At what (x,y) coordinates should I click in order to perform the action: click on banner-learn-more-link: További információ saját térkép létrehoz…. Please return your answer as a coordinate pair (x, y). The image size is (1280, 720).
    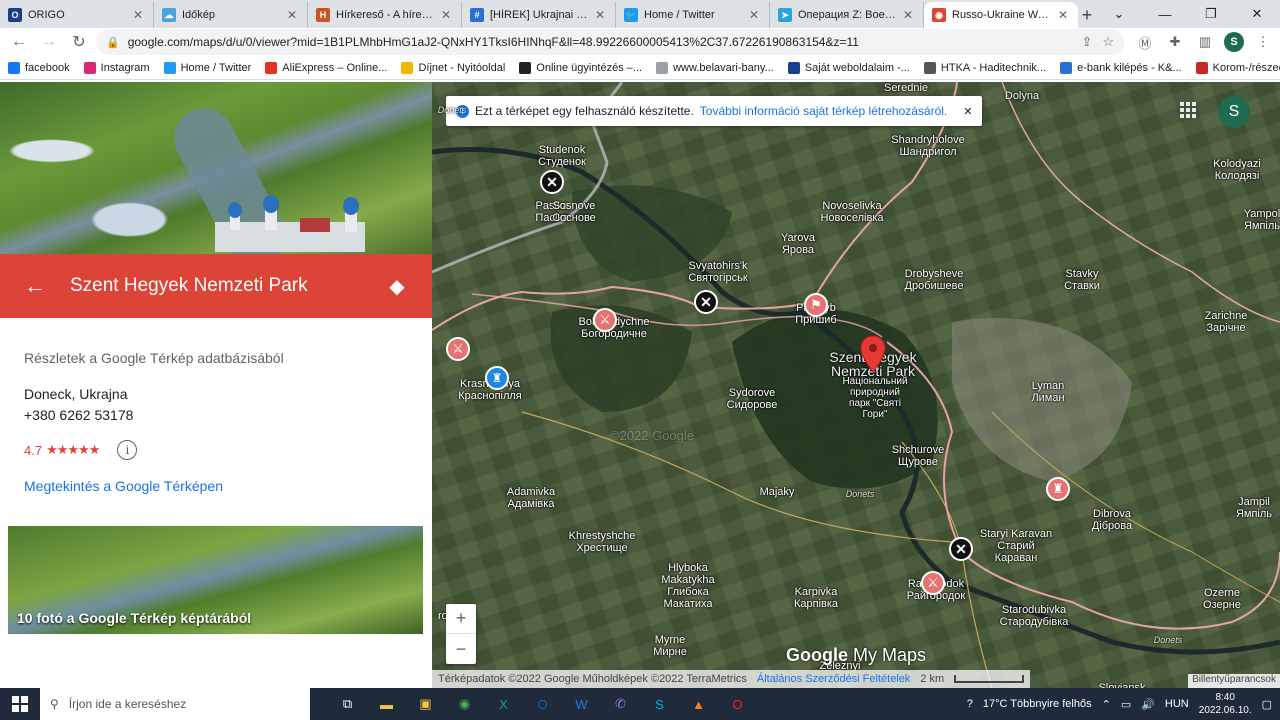
    Looking at the image, I should click on (823, 111).